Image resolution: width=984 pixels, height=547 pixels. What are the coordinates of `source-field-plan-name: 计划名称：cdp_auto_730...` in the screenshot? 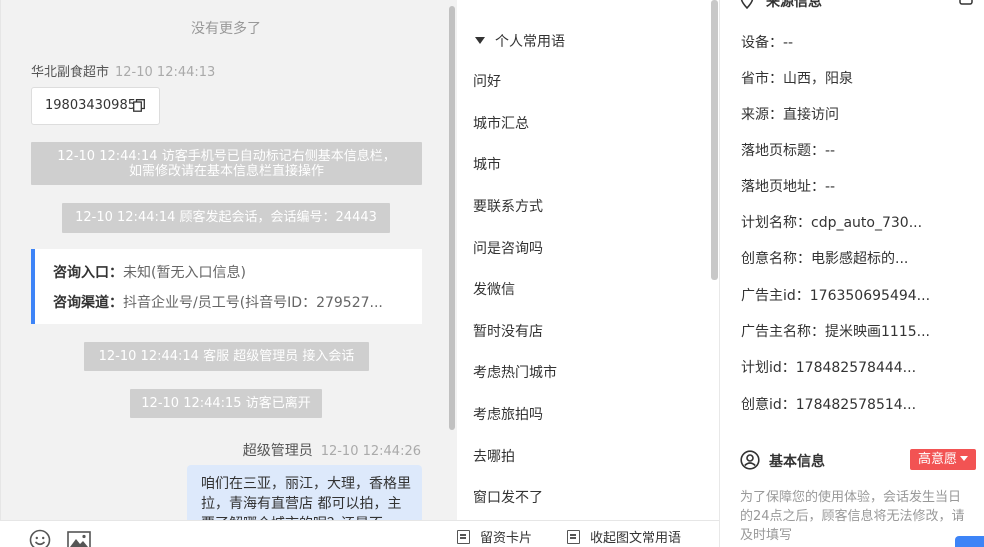 It's located at (832, 223).